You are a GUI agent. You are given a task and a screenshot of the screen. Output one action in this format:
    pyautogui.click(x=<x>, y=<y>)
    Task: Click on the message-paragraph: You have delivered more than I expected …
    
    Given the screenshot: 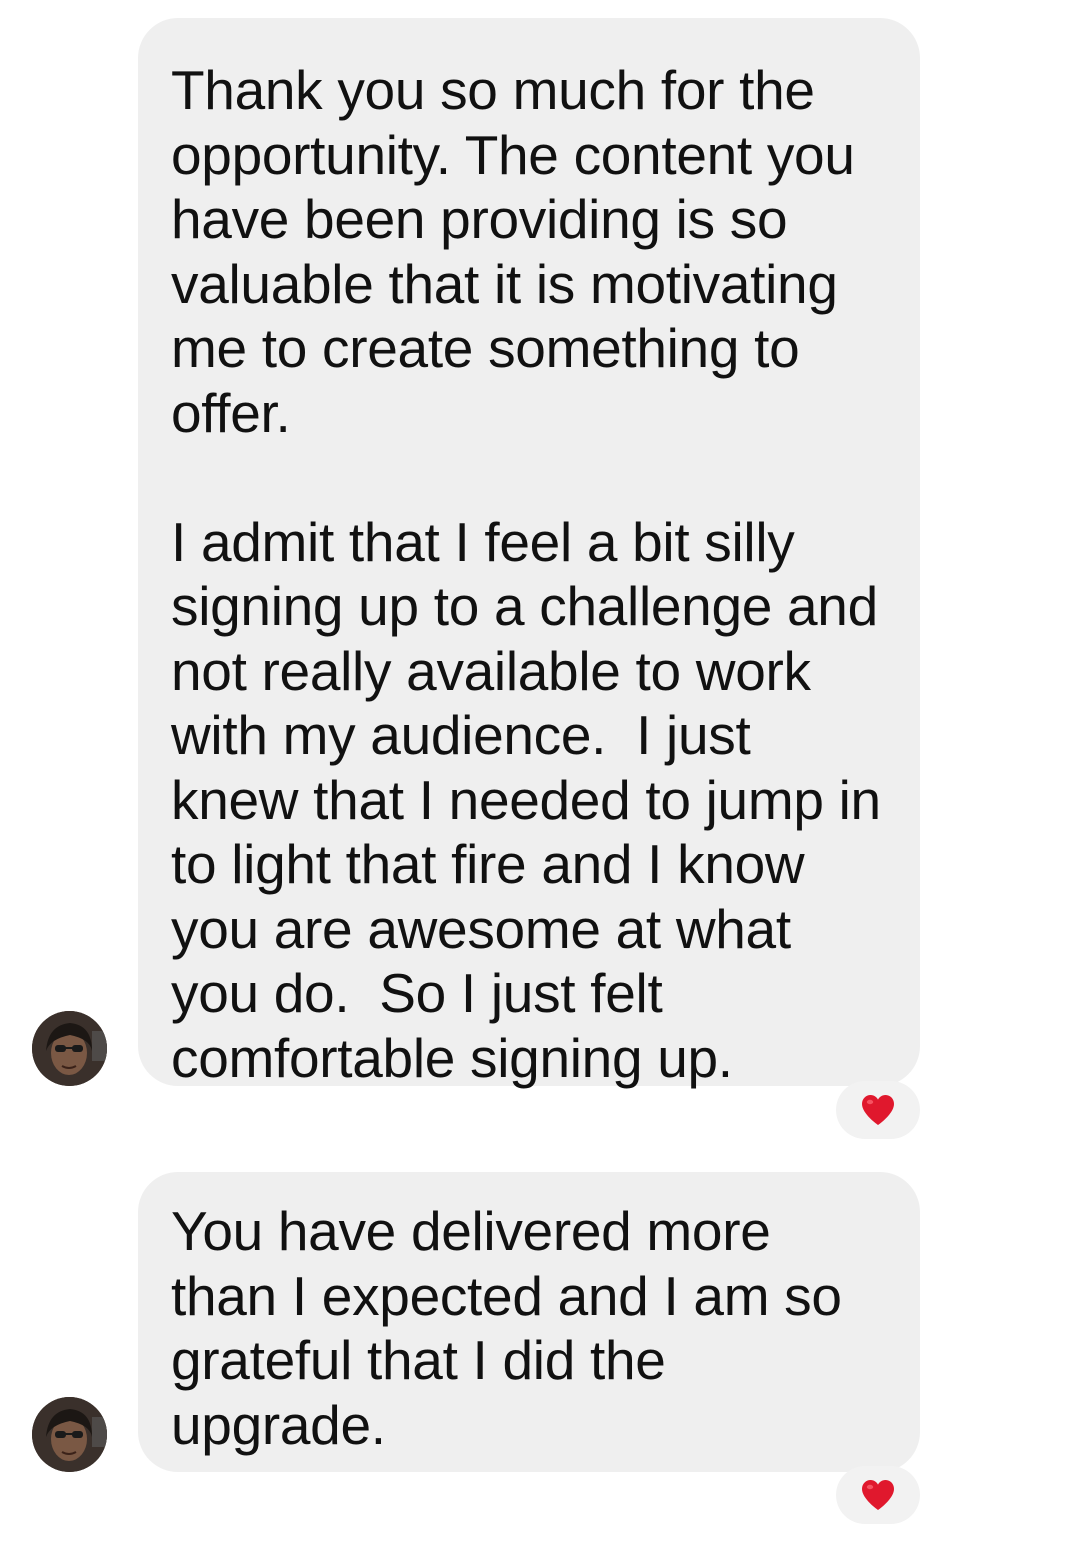 What is the action you would take?
    pyautogui.click(x=514, y=1328)
    